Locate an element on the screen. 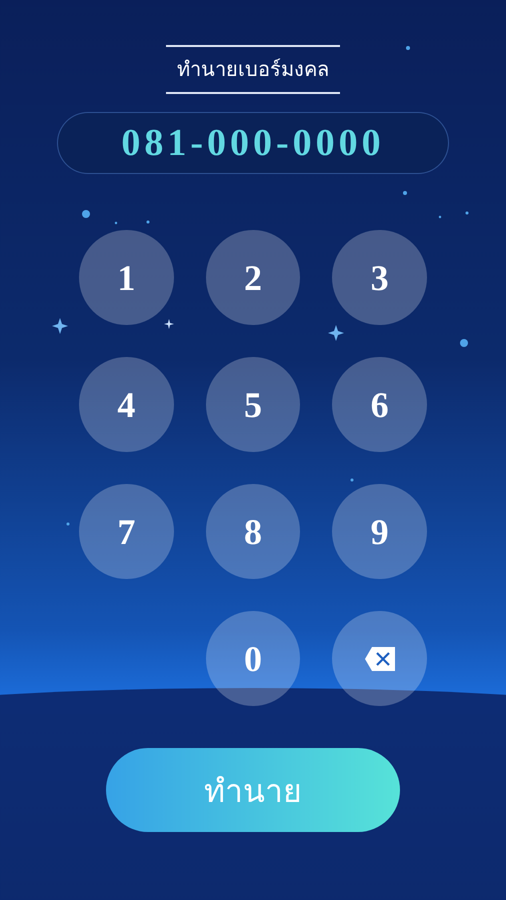 This screenshot has height=900, width=506. digit-key: 7 is located at coordinates (126, 531).